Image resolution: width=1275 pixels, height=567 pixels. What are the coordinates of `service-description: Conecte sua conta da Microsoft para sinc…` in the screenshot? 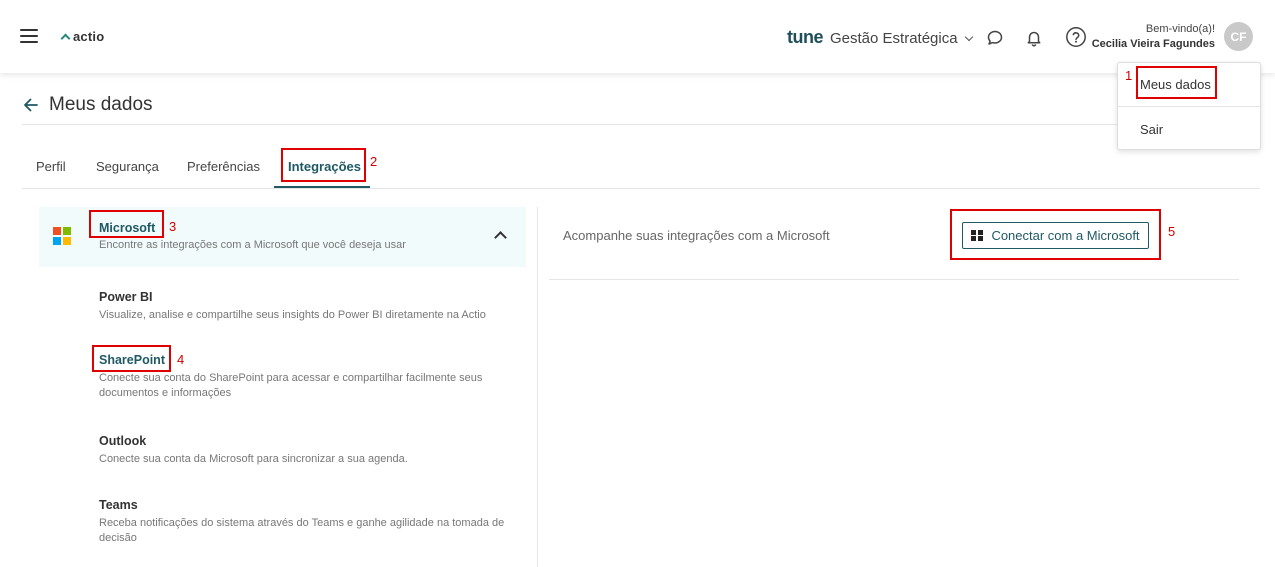 It's located at (253, 459).